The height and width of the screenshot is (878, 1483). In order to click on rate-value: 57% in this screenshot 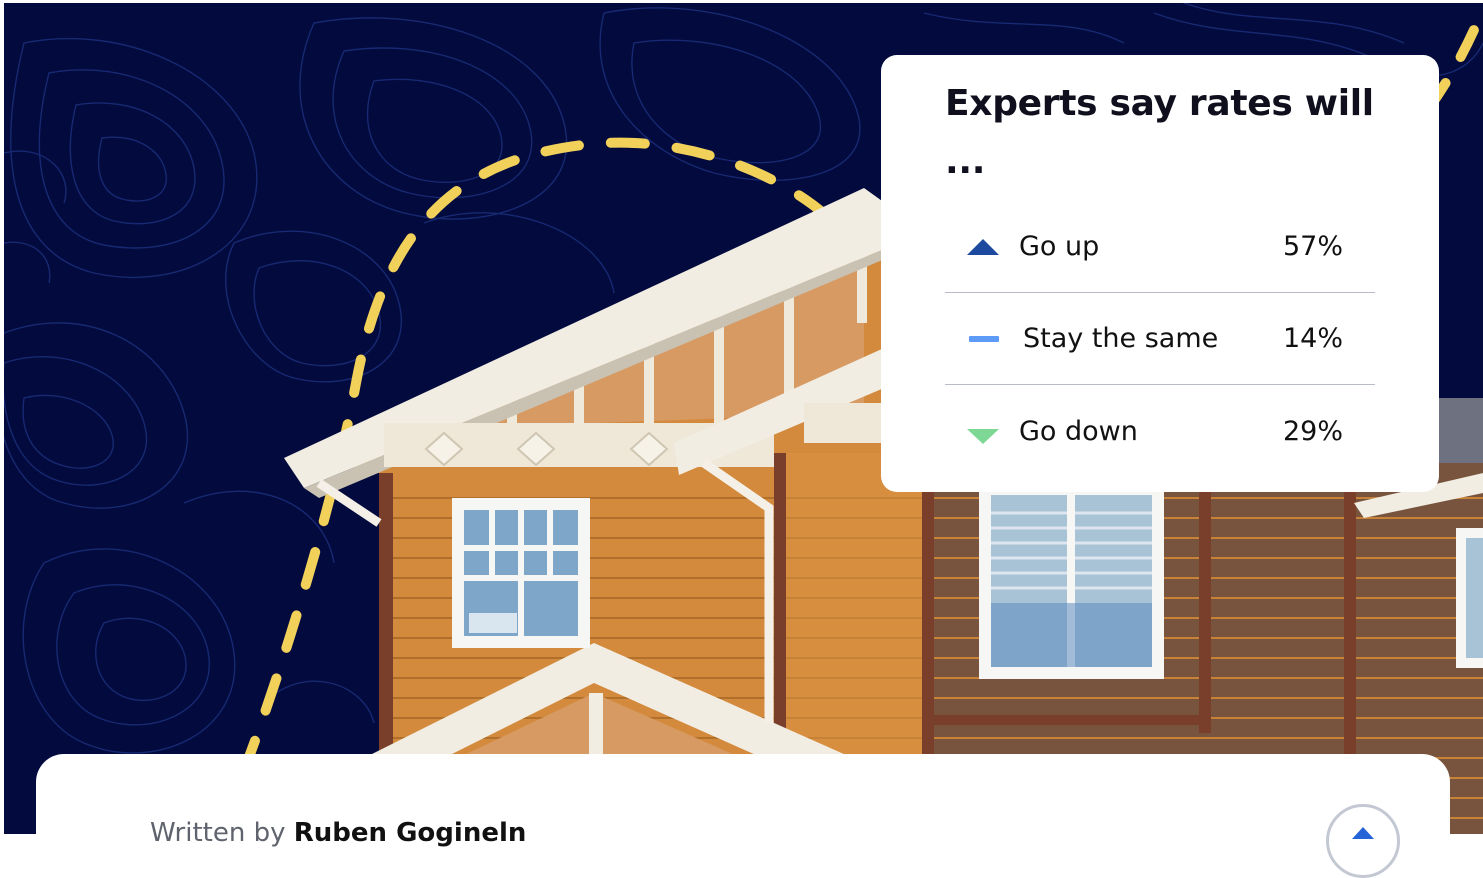, I will do `click(1313, 246)`.